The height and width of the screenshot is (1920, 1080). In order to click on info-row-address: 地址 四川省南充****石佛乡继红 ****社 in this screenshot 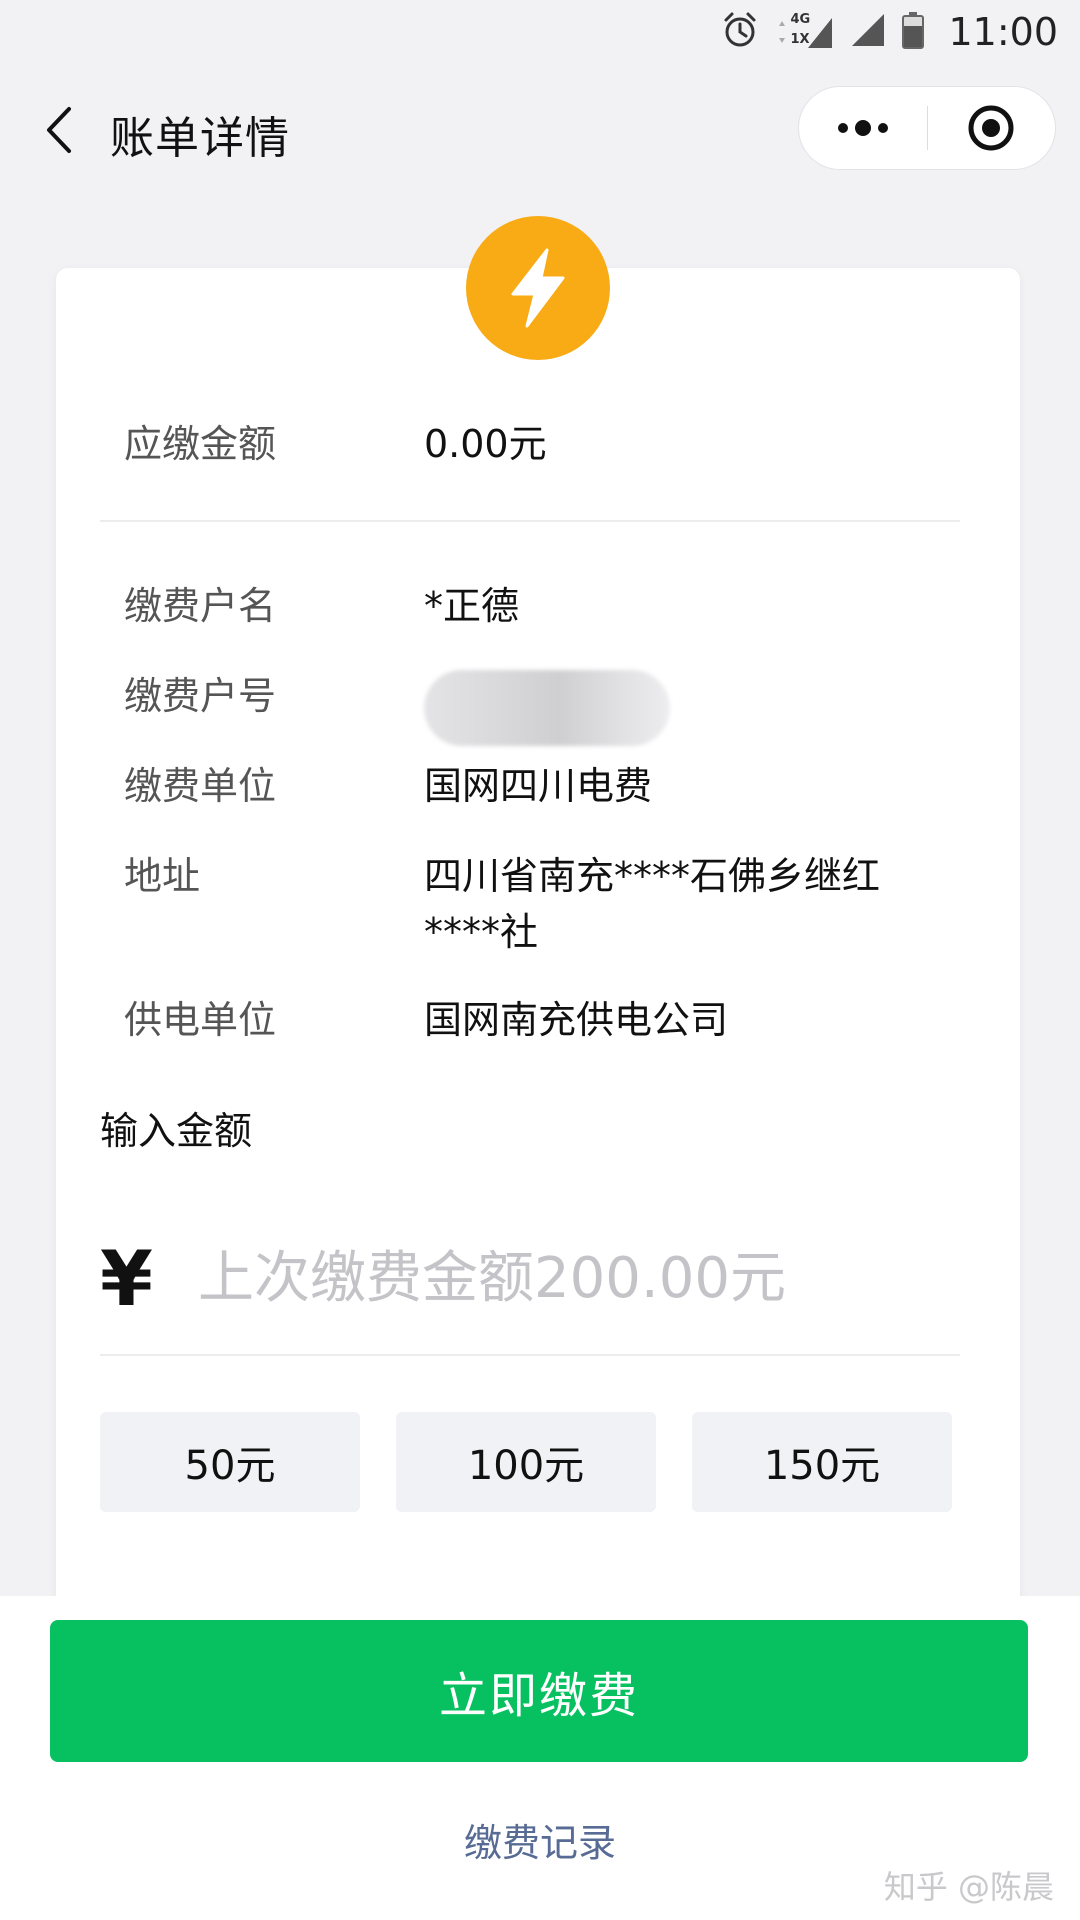, I will do `click(554, 920)`.